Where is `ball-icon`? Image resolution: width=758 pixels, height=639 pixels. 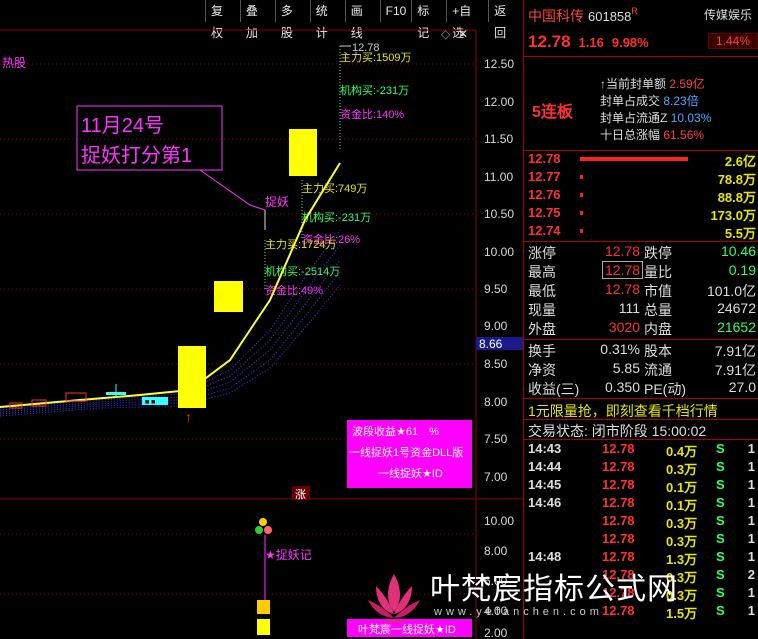
ball-icon is located at coordinates (263, 522).